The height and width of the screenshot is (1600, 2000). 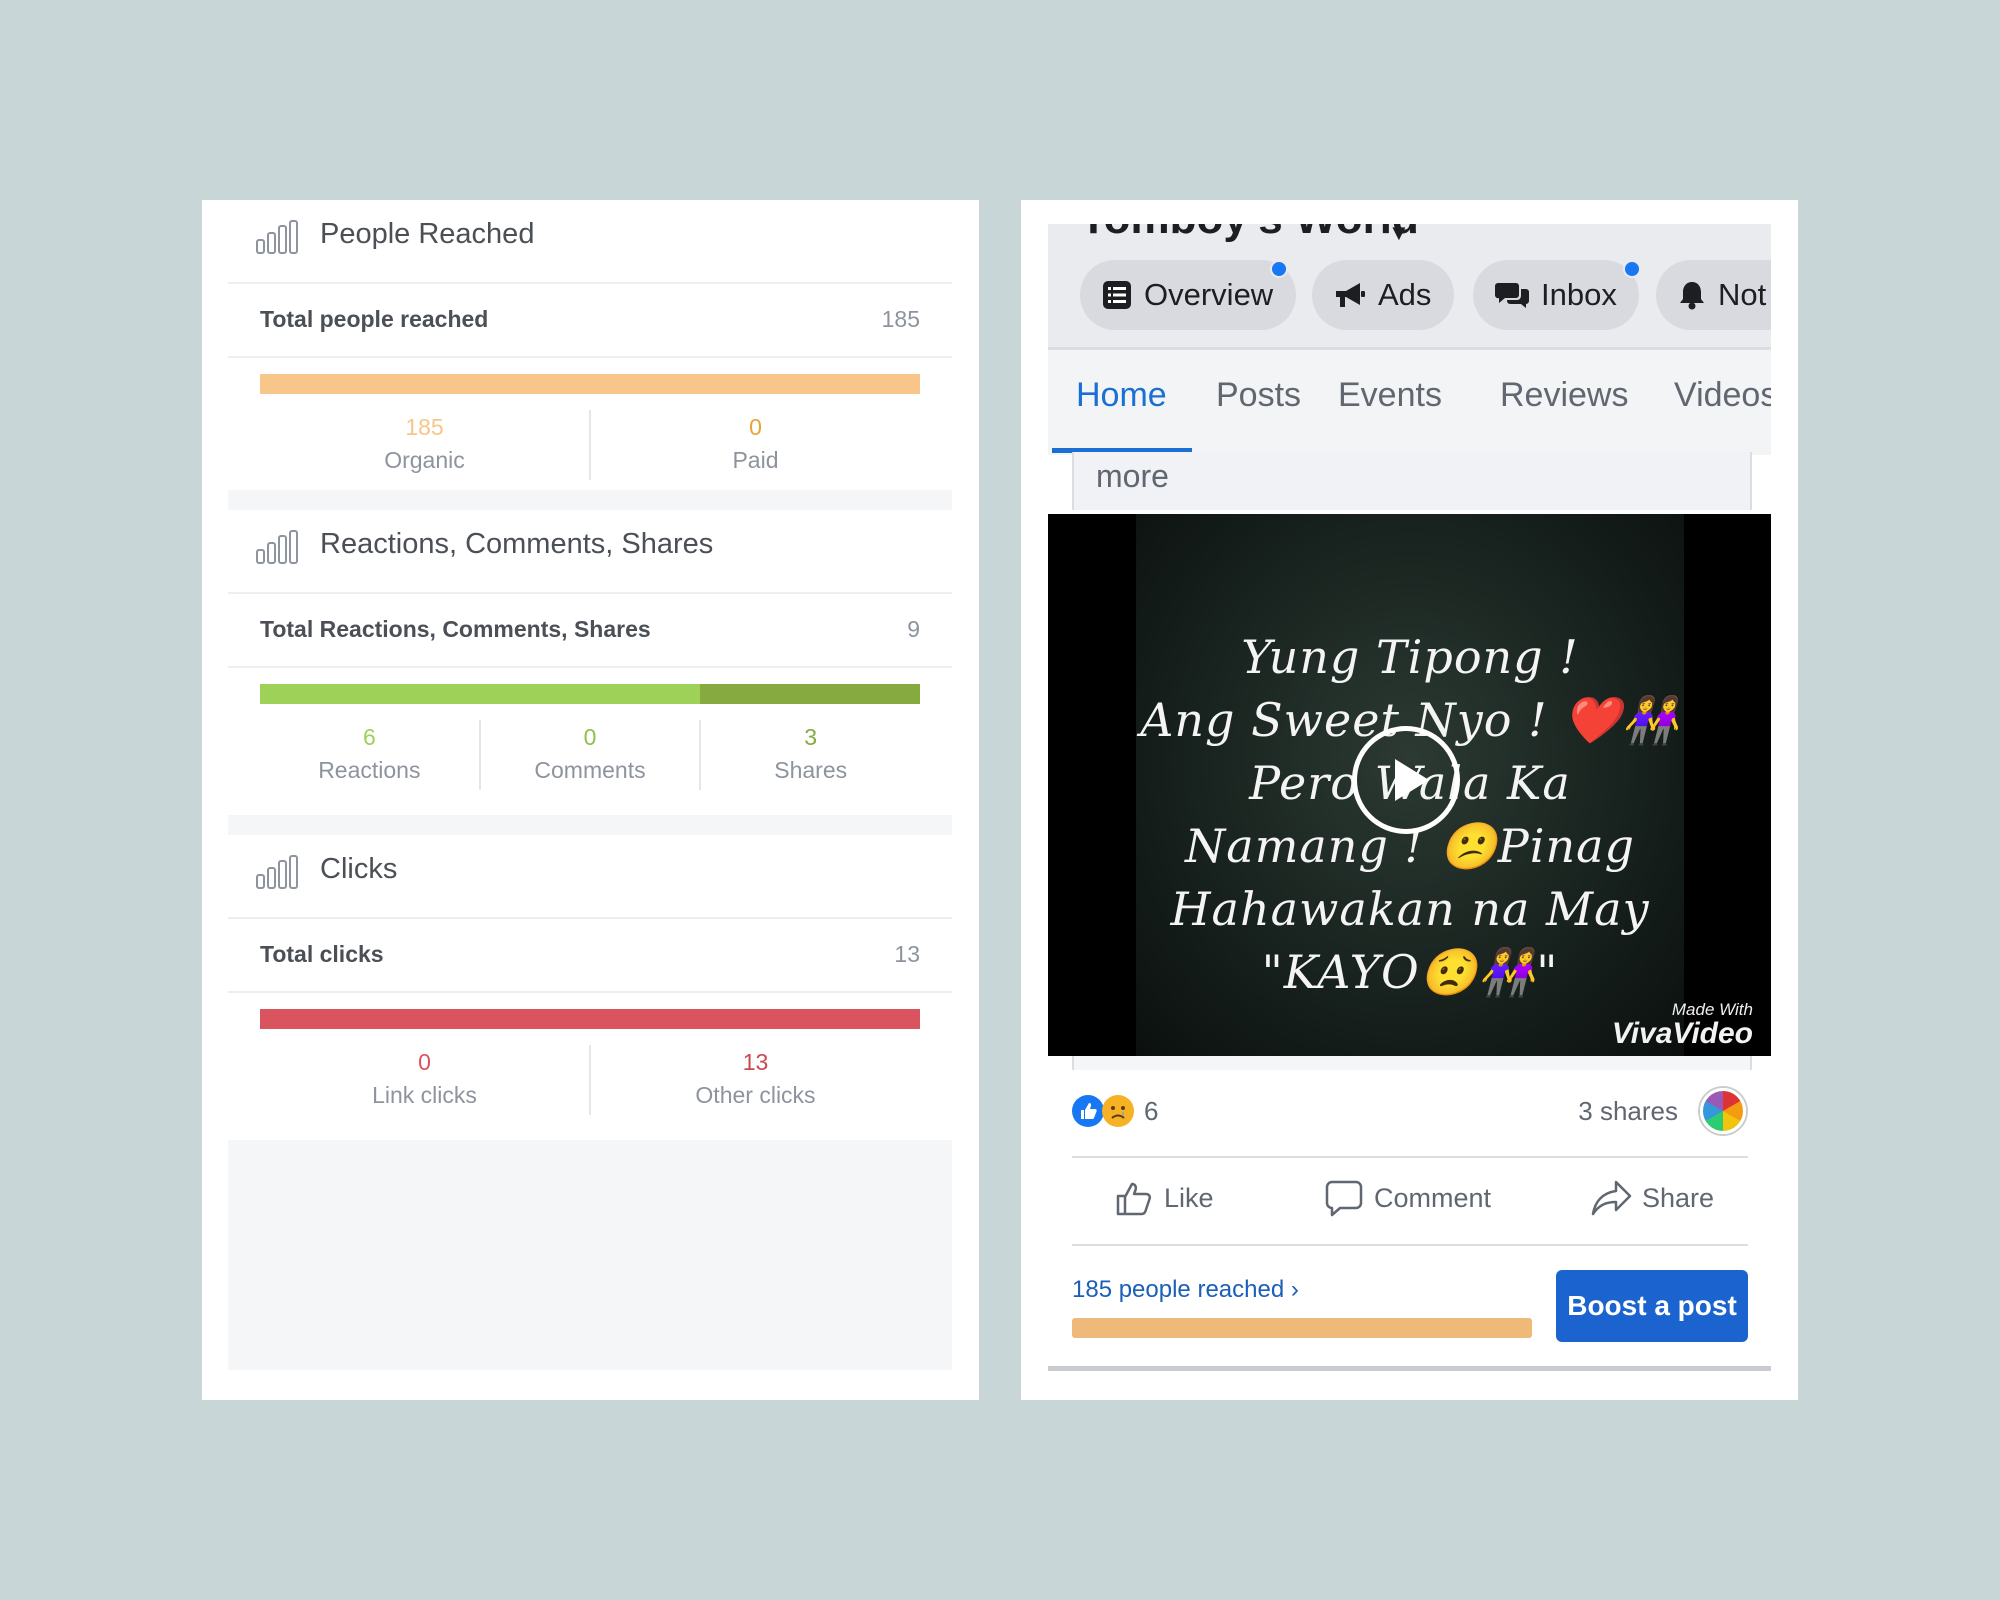 What do you see at coordinates (1579, 294) in the screenshot?
I see `inbox-label: Inbox` at bounding box center [1579, 294].